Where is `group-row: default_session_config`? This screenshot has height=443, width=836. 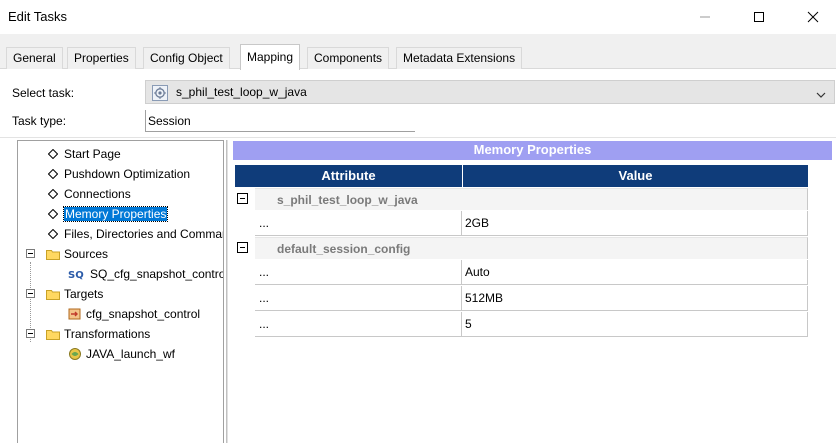
group-row: default_session_config is located at coordinates (521, 248).